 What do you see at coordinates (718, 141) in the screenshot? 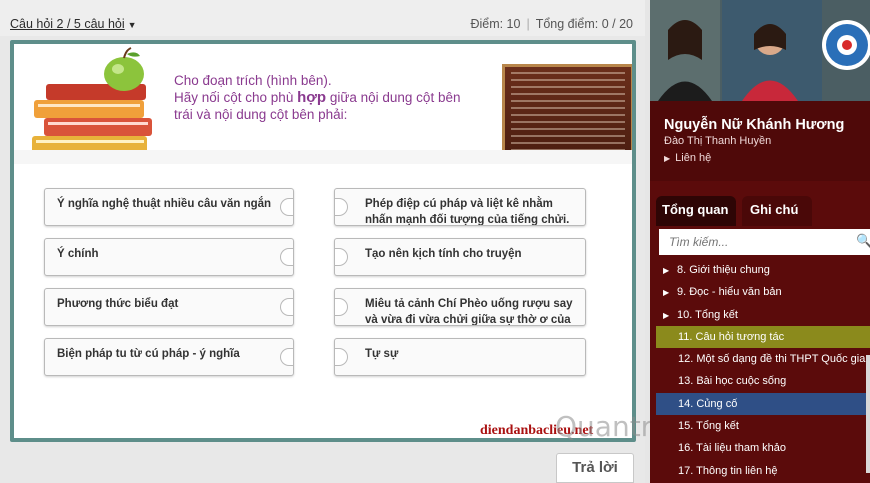
I see `presenter-subtitle: Đào Thị Thanh Huyền` at bounding box center [718, 141].